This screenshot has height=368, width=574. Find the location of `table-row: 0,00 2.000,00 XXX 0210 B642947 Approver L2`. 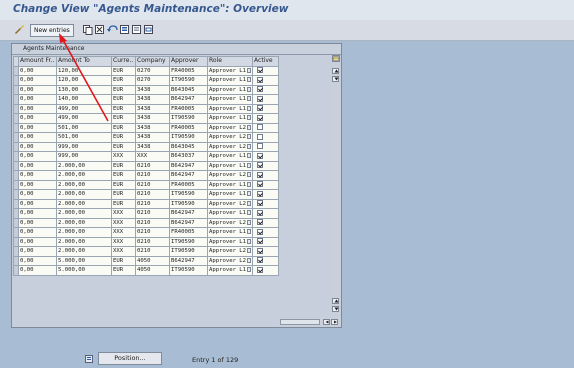

table-row: 0,00 2.000,00 XXX 0210 B642947 Approver L2 is located at coordinates (146, 222).